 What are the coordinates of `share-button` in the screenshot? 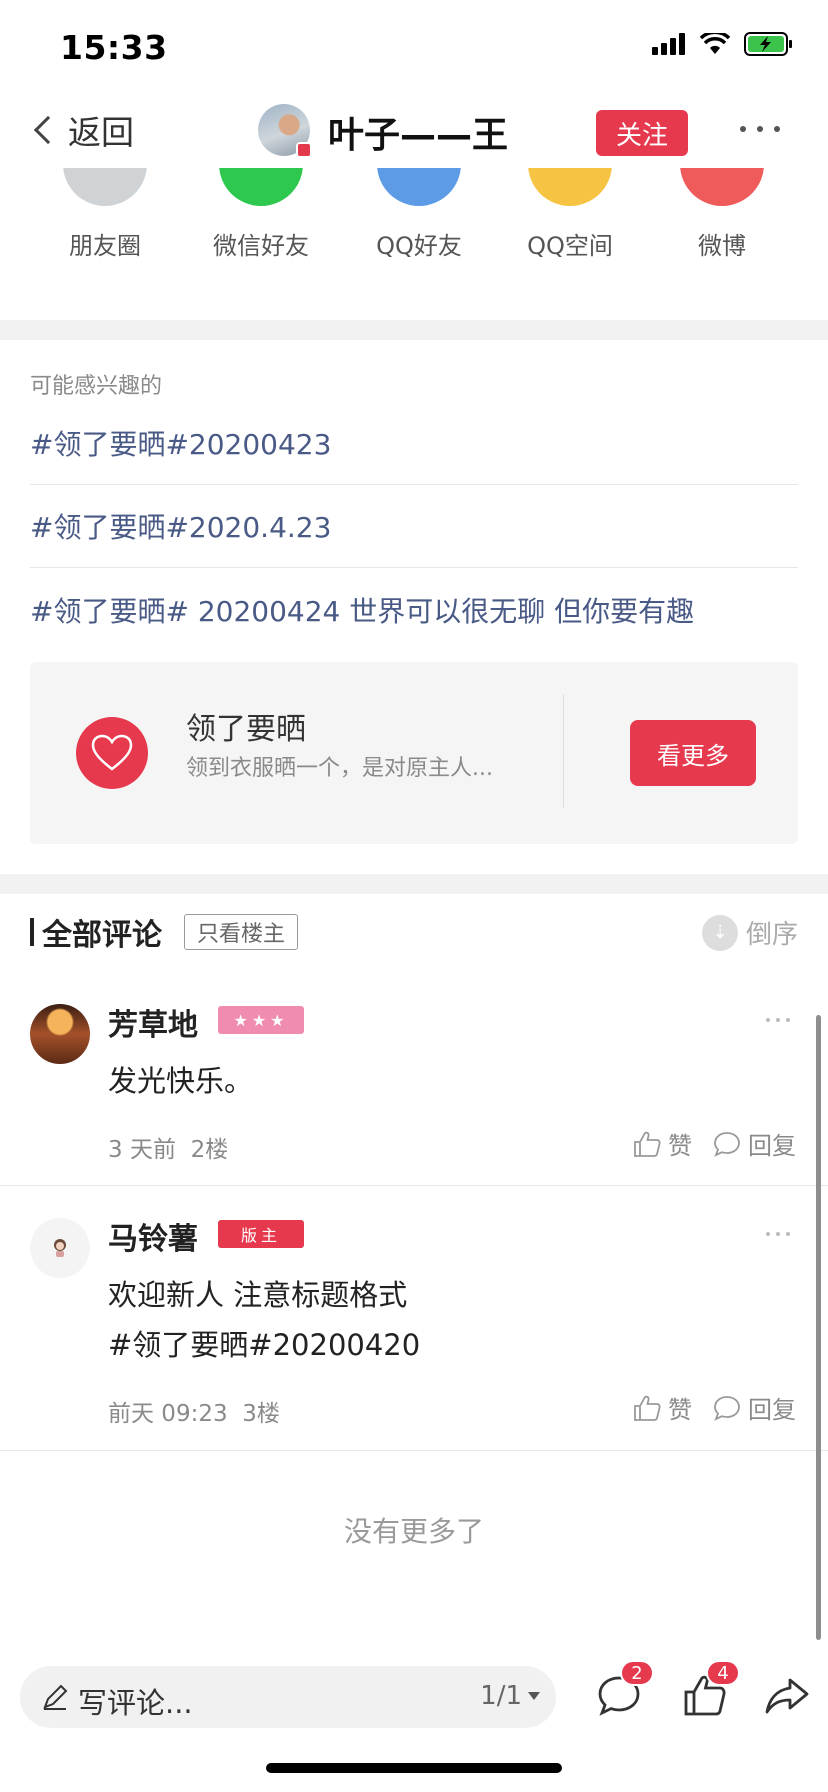 It's located at (790, 1698).